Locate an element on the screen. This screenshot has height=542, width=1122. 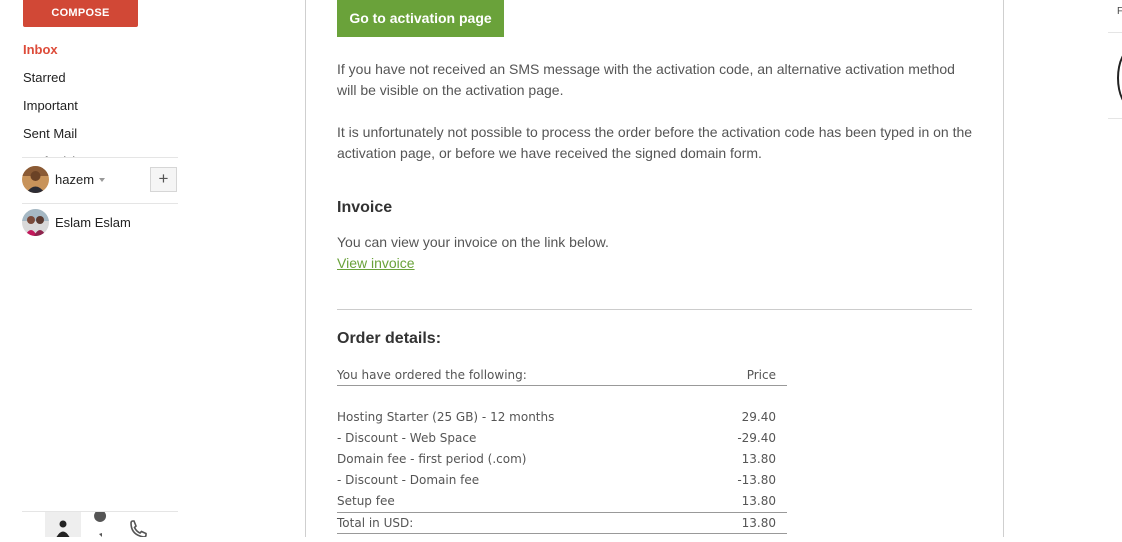
tab-contacts is located at coordinates (63, 524).